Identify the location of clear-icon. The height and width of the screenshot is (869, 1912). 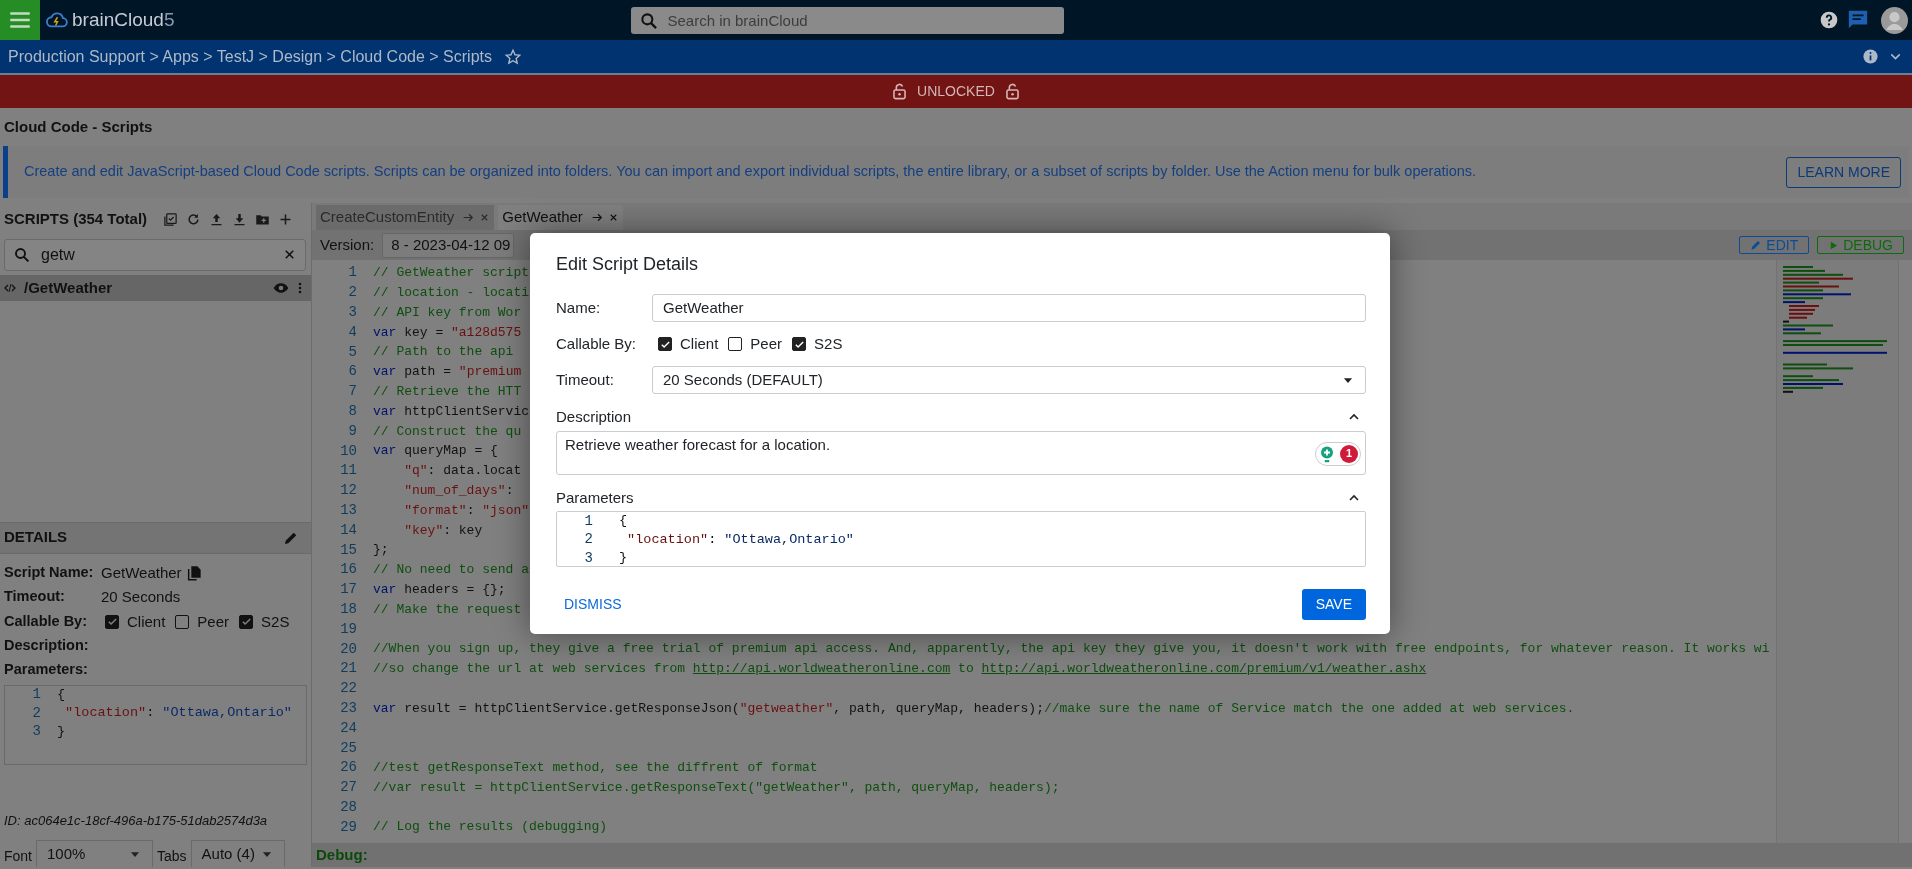
(289, 254).